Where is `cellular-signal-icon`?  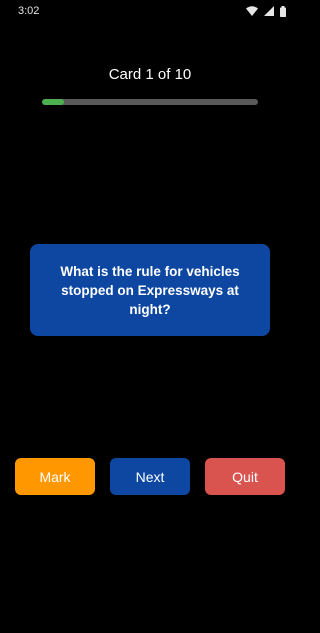
cellular-signal-icon is located at coordinates (269, 11).